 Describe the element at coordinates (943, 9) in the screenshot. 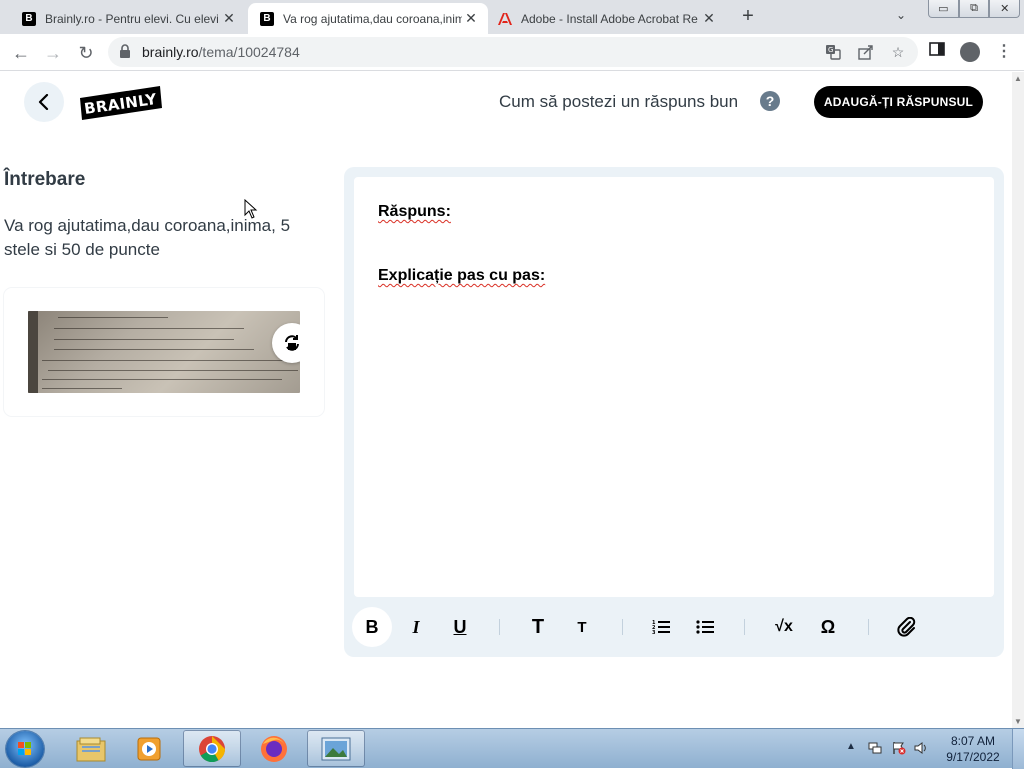

I see `minimize-button: ▭` at that location.